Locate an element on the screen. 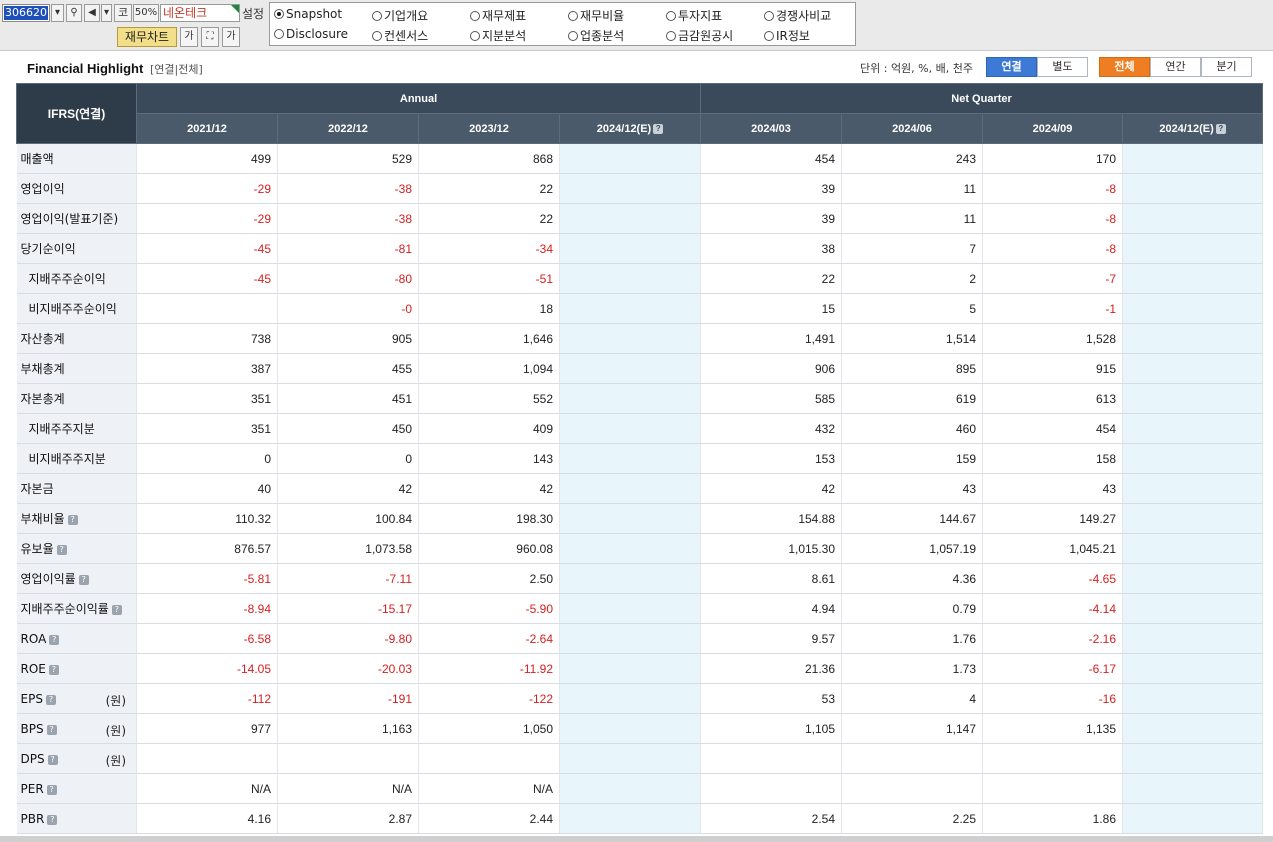 The height and width of the screenshot is (842, 1273). table-cell: 613 is located at coordinates (1053, 398).